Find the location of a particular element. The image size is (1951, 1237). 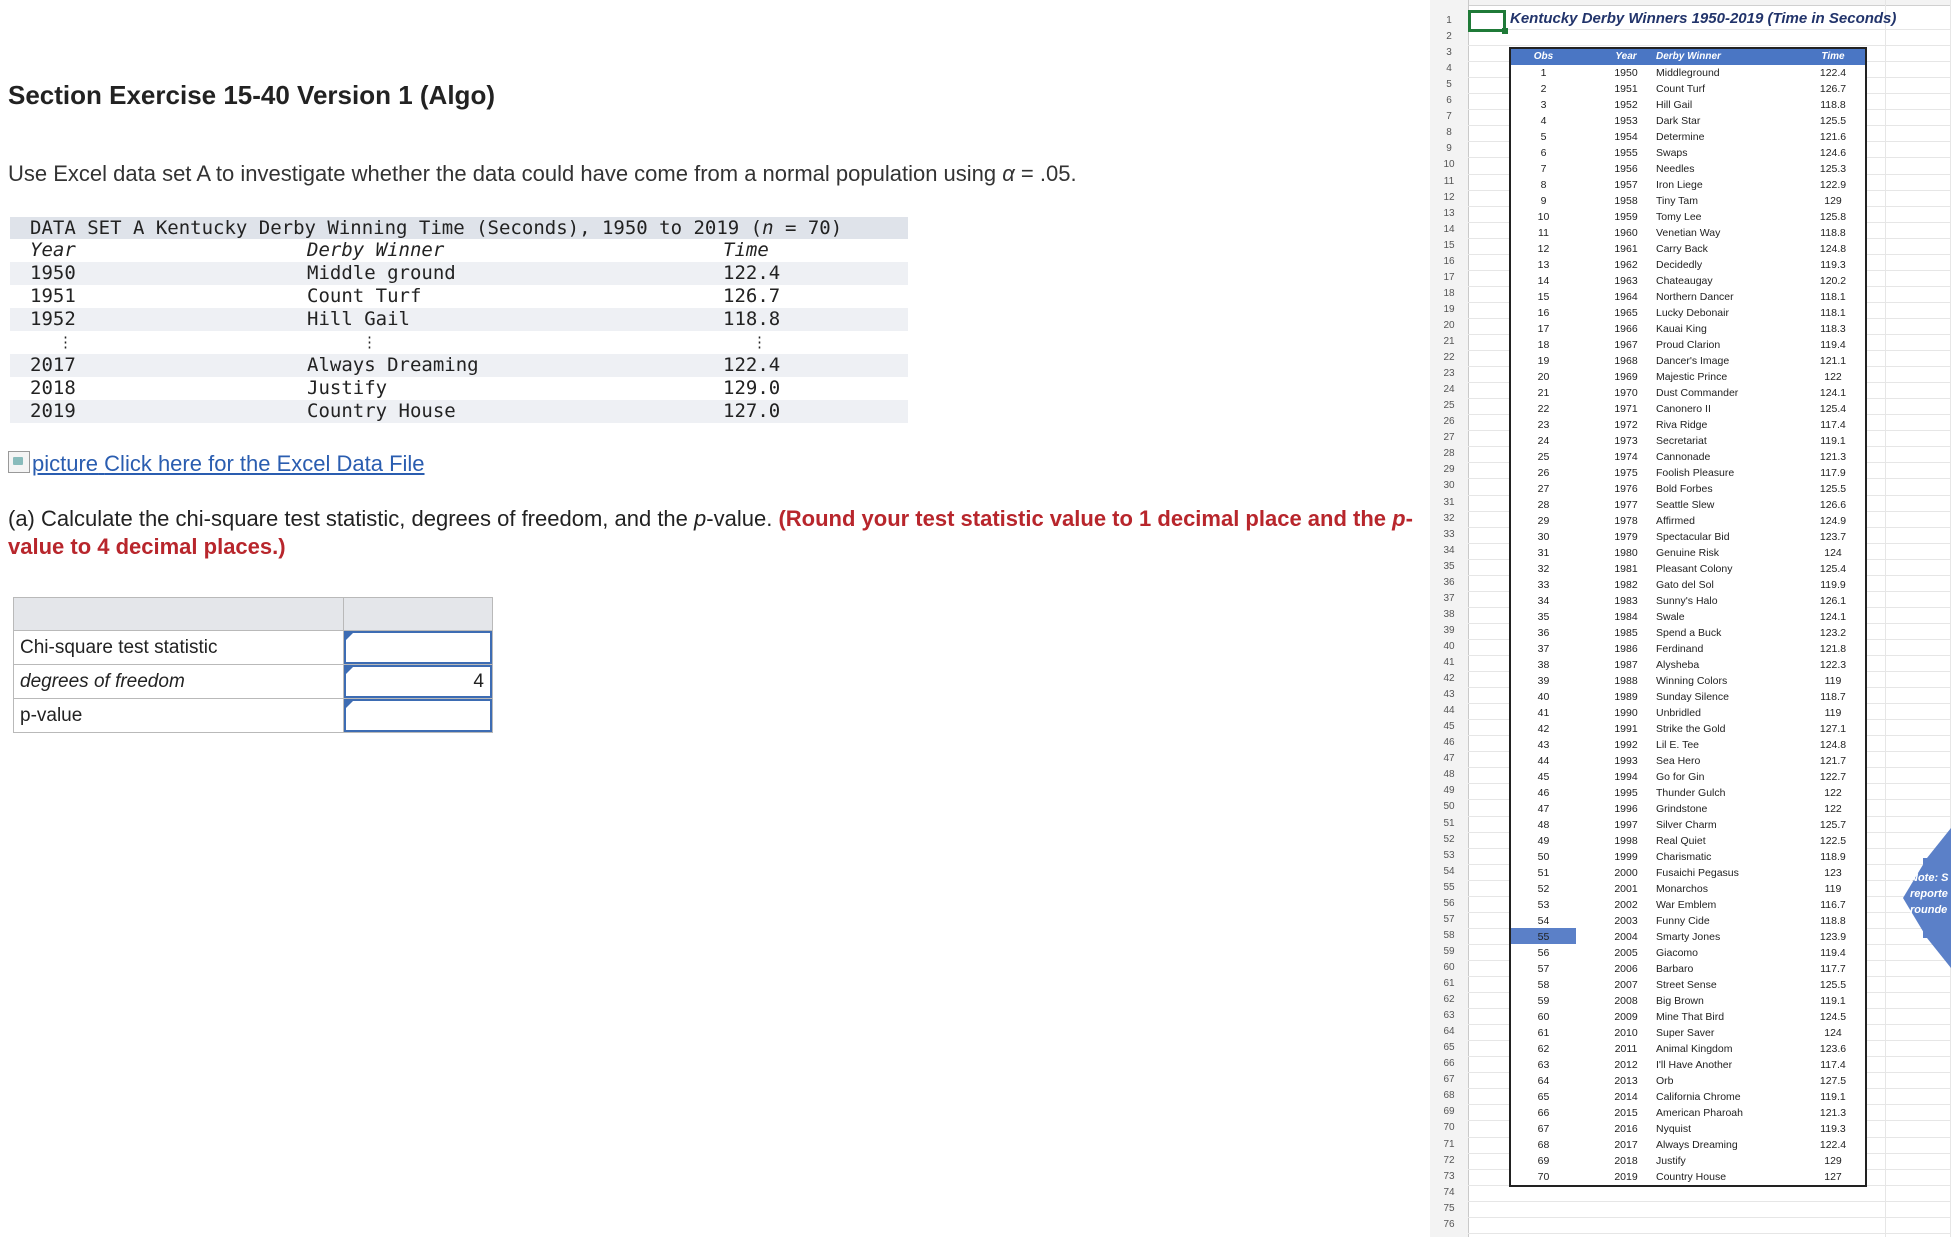

cell-winner: Chateaugay is located at coordinates (1684, 281).